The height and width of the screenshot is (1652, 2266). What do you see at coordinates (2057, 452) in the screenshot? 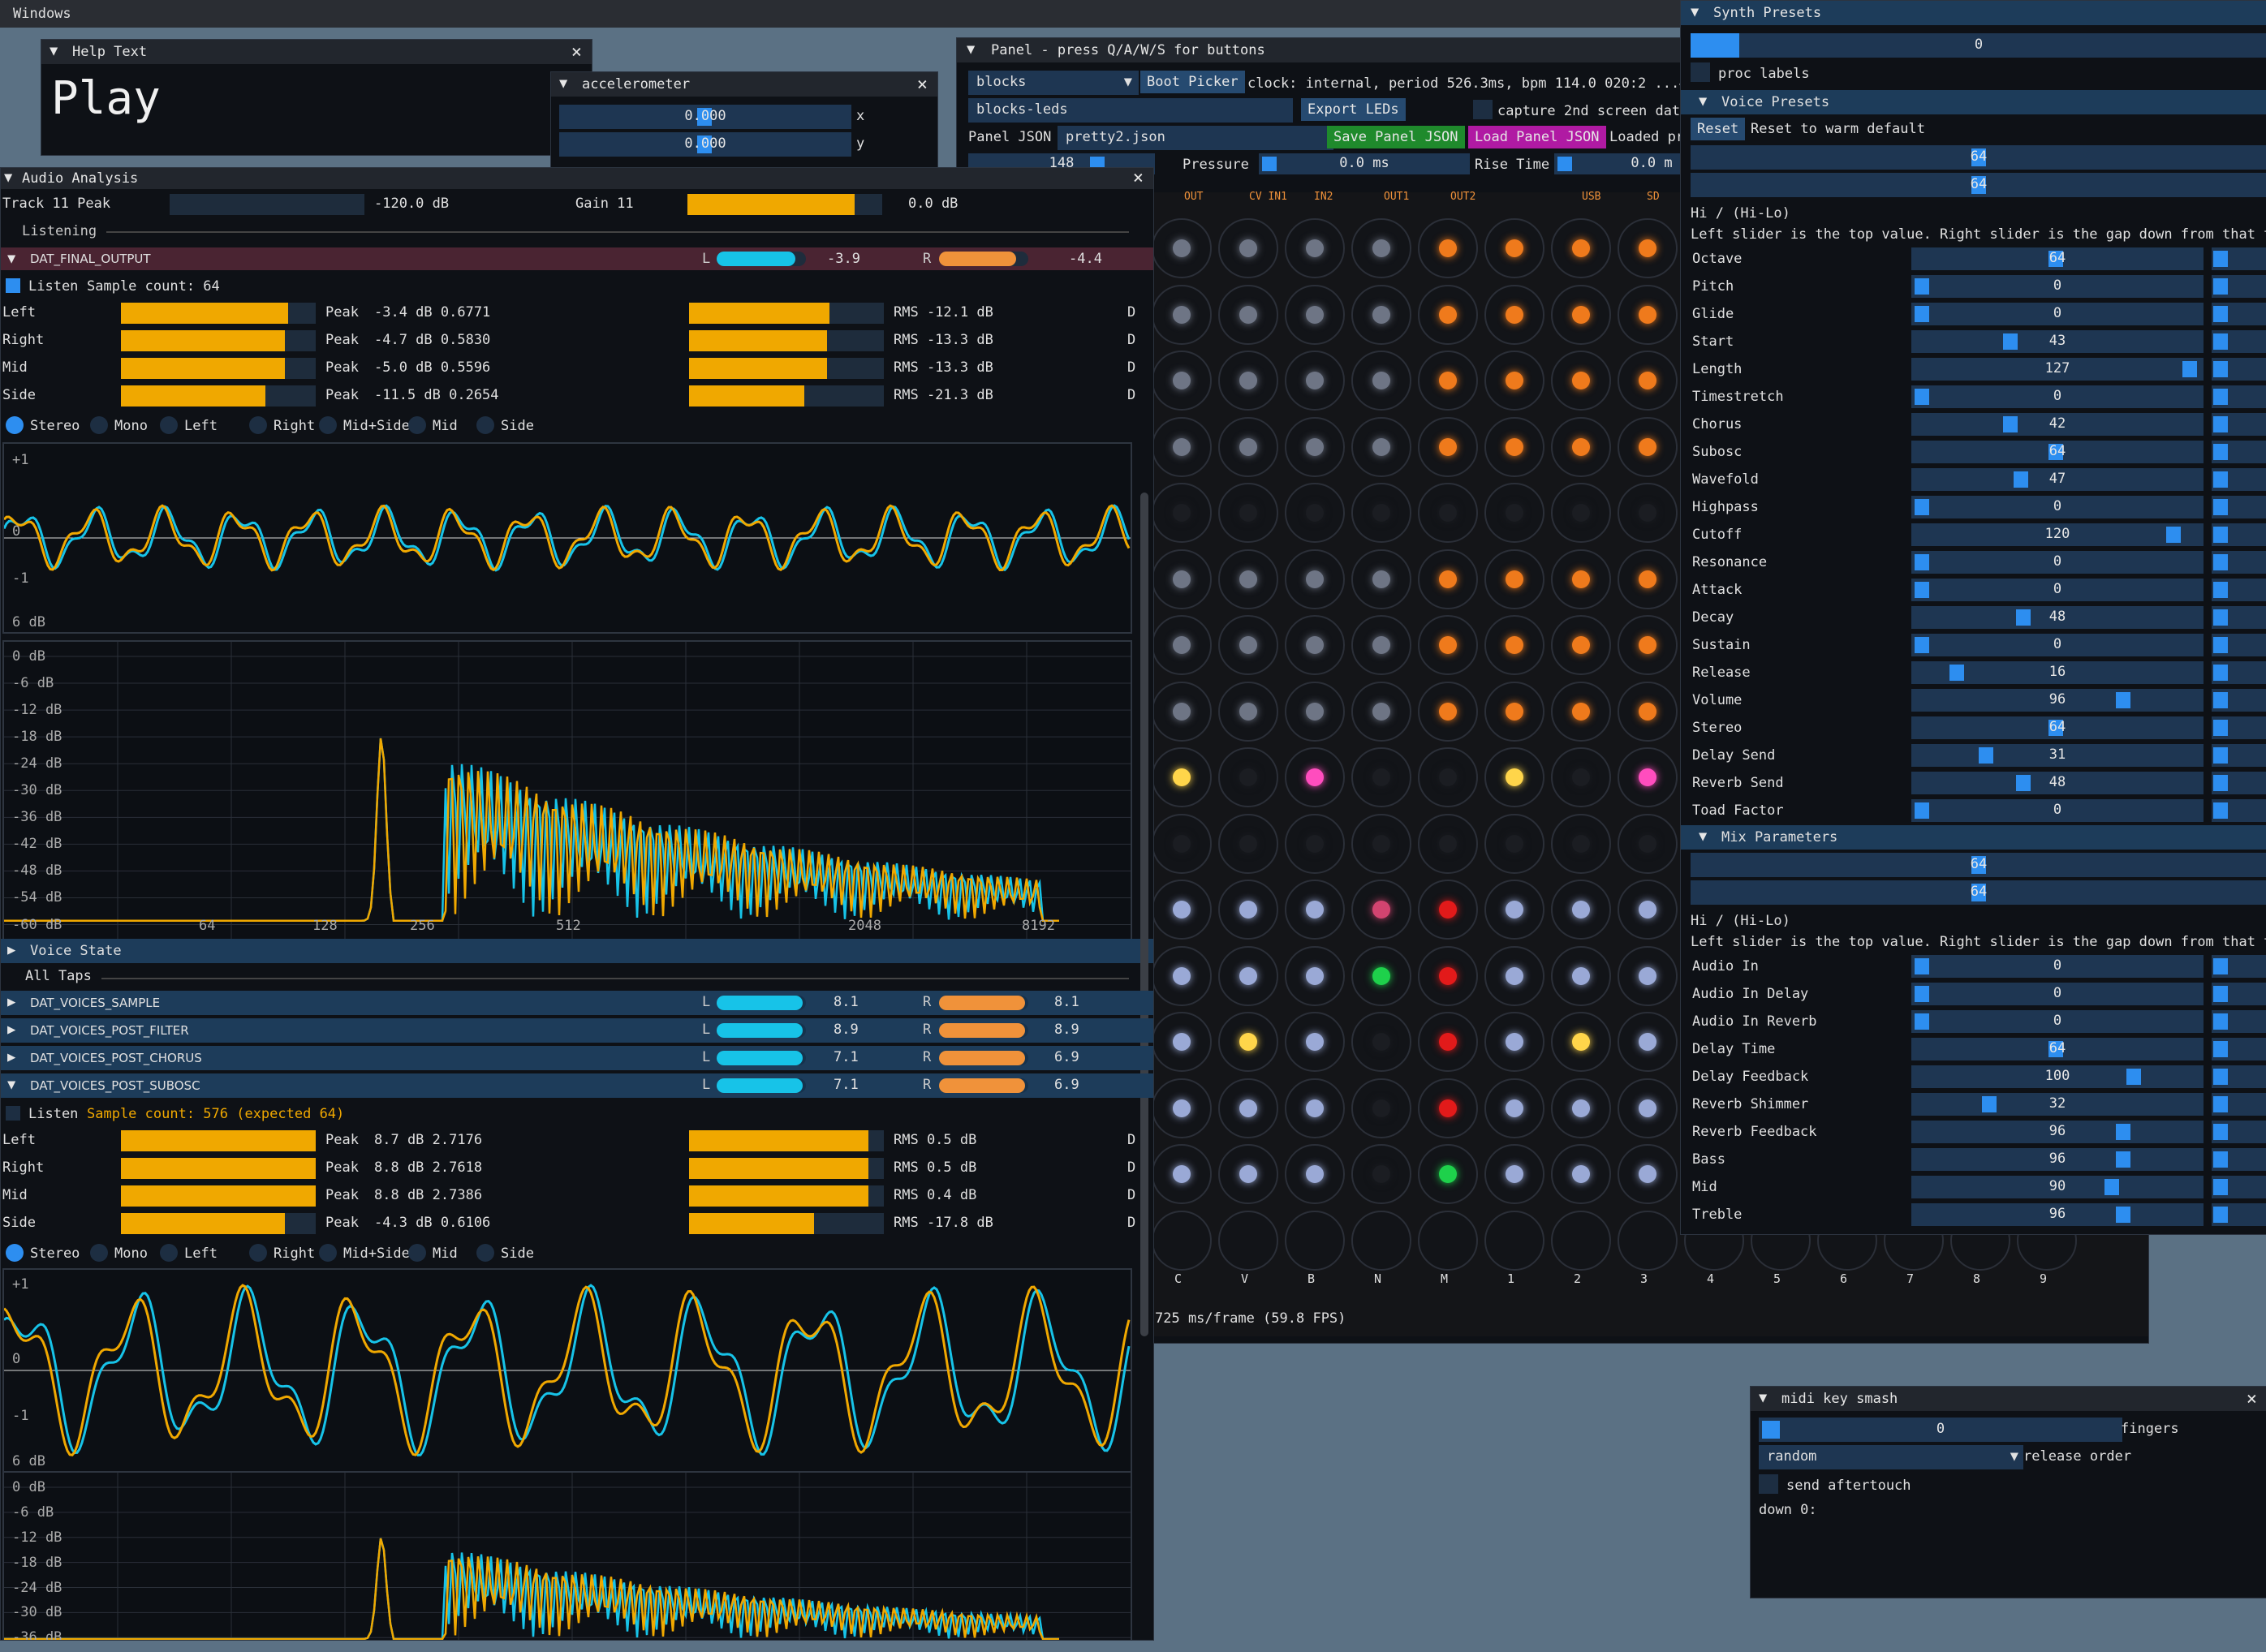
I see `param-slider: 64` at bounding box center [2057, 452].